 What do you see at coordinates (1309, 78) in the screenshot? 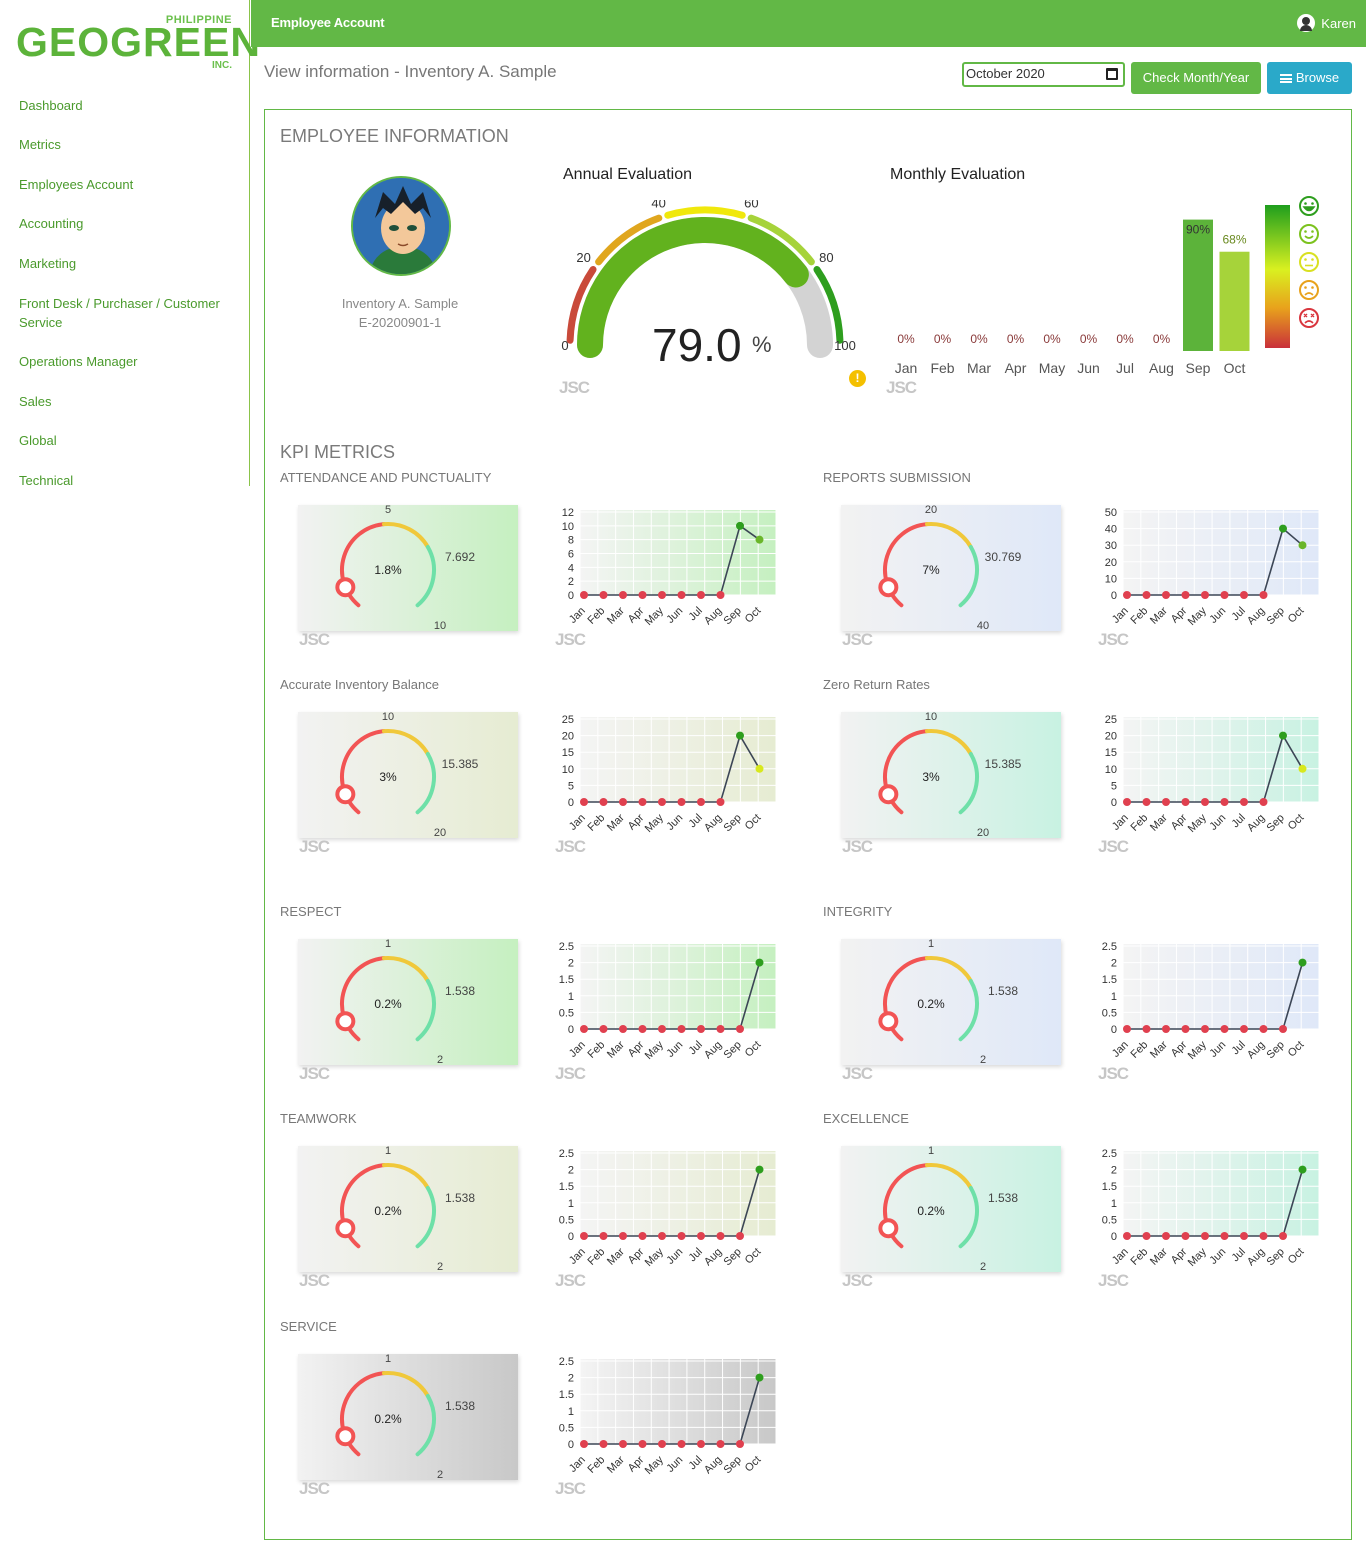
I see `browse-button: Browse` at bounding box center [1309, 78].